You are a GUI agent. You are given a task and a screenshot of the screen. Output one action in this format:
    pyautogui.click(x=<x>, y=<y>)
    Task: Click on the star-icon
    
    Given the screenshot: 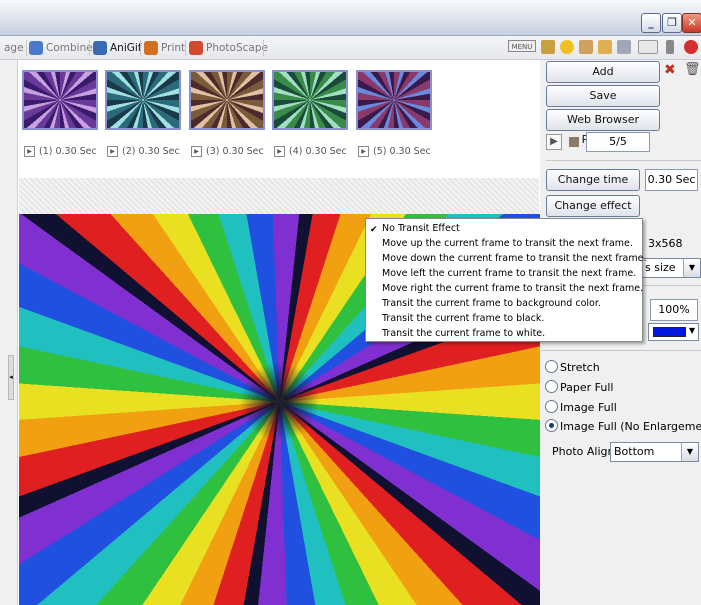 What is the action you would take?
    pyautogui.click(x=567, y=47)
    